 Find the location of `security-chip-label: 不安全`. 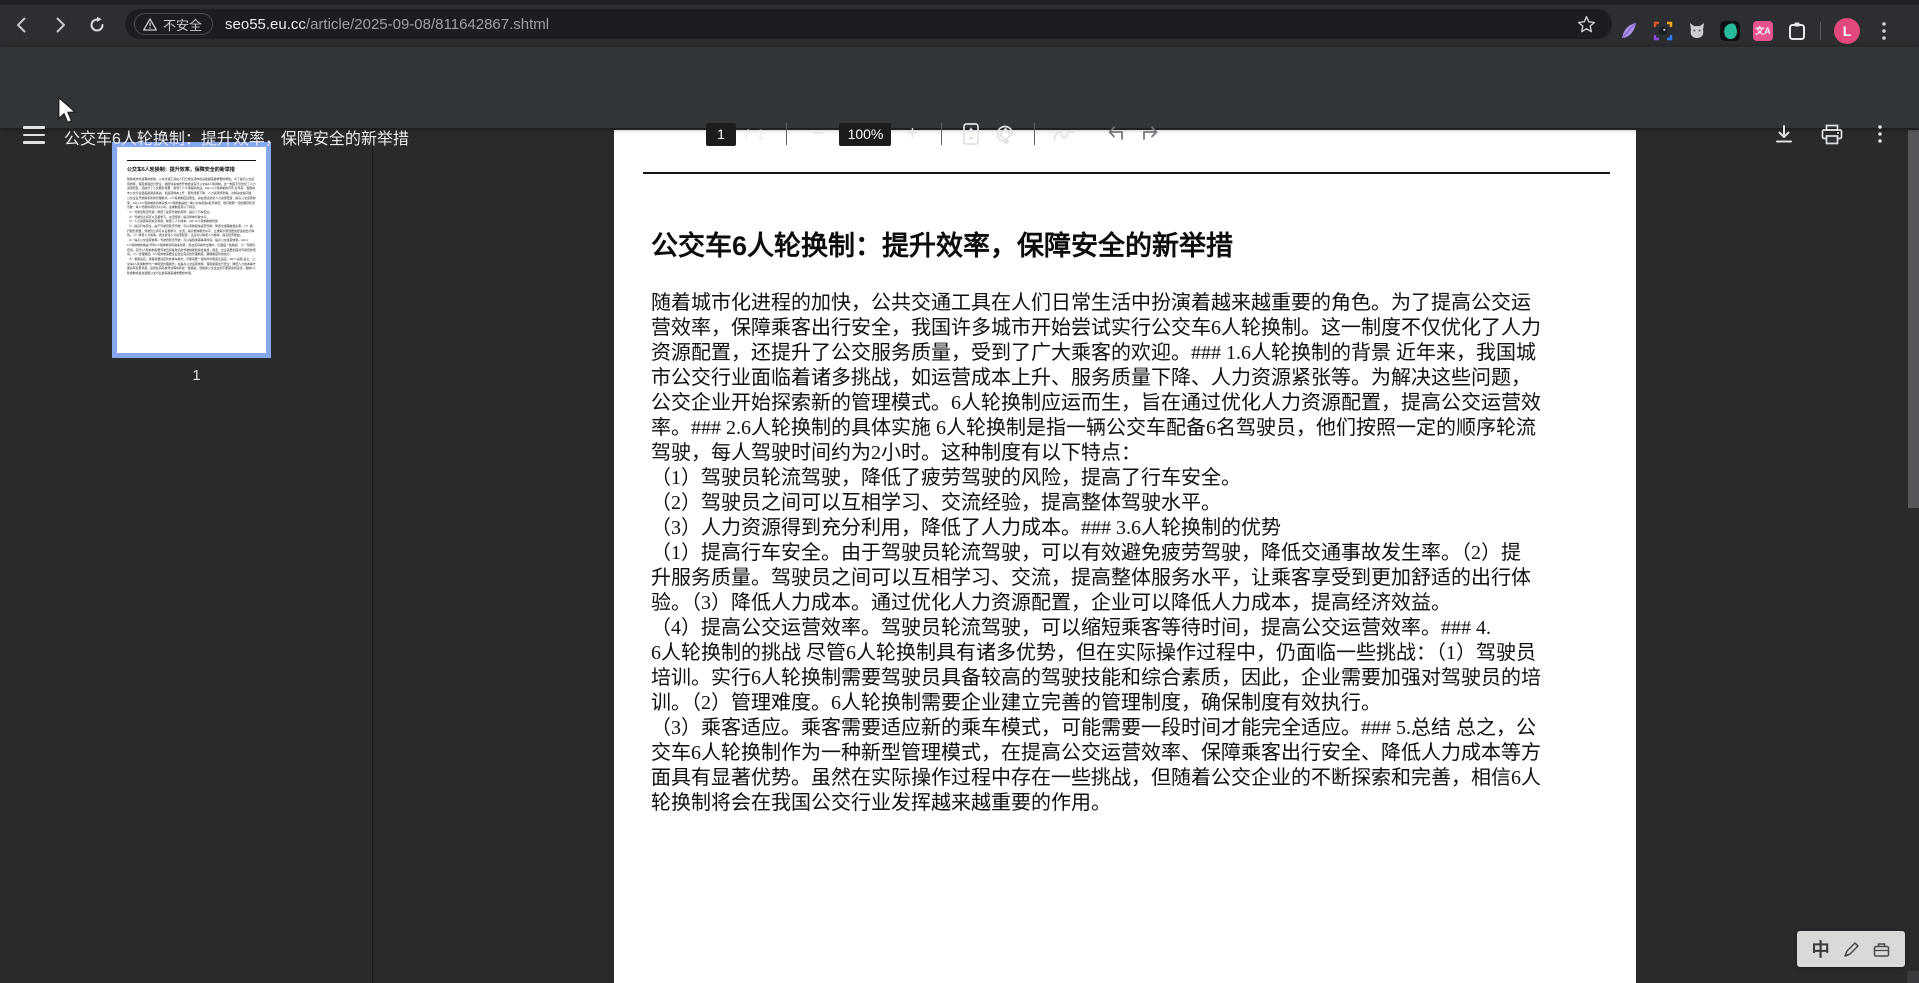

security-chip-label: 不安全 is located at coordinates (183, 25).